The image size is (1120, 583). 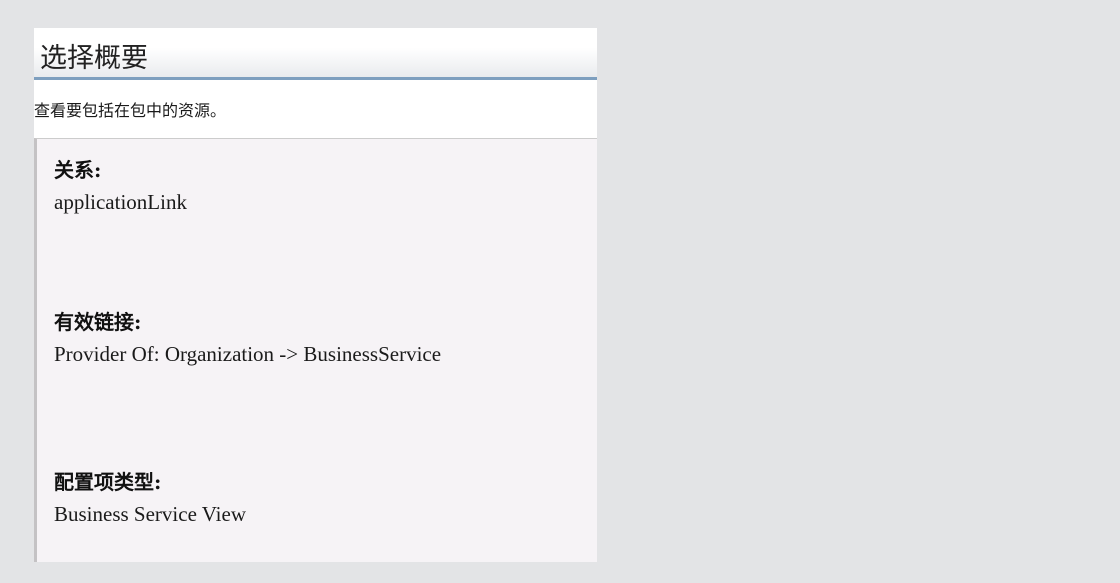 I want to click on ci-type-value: Business Service View, so click(x=150, y=514).